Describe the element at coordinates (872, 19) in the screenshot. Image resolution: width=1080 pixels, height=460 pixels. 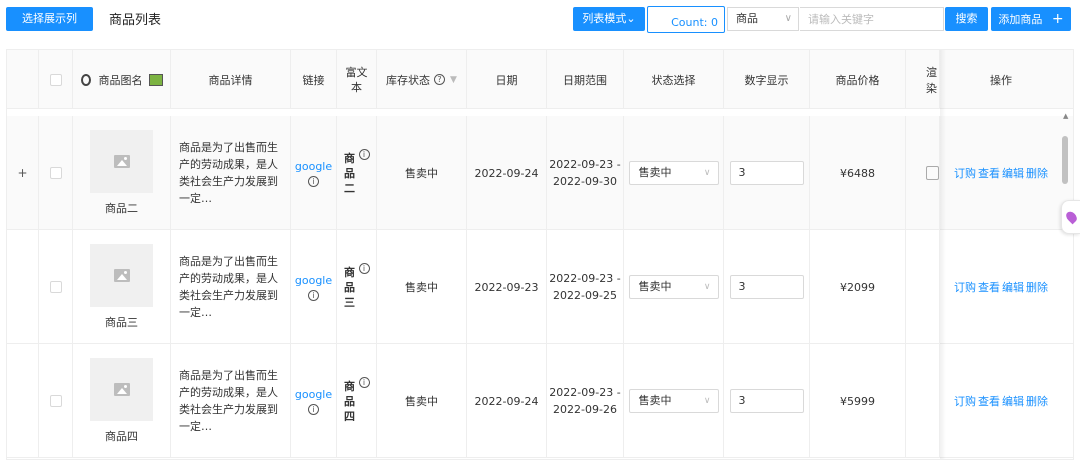
I see `keyword-input` at that location.